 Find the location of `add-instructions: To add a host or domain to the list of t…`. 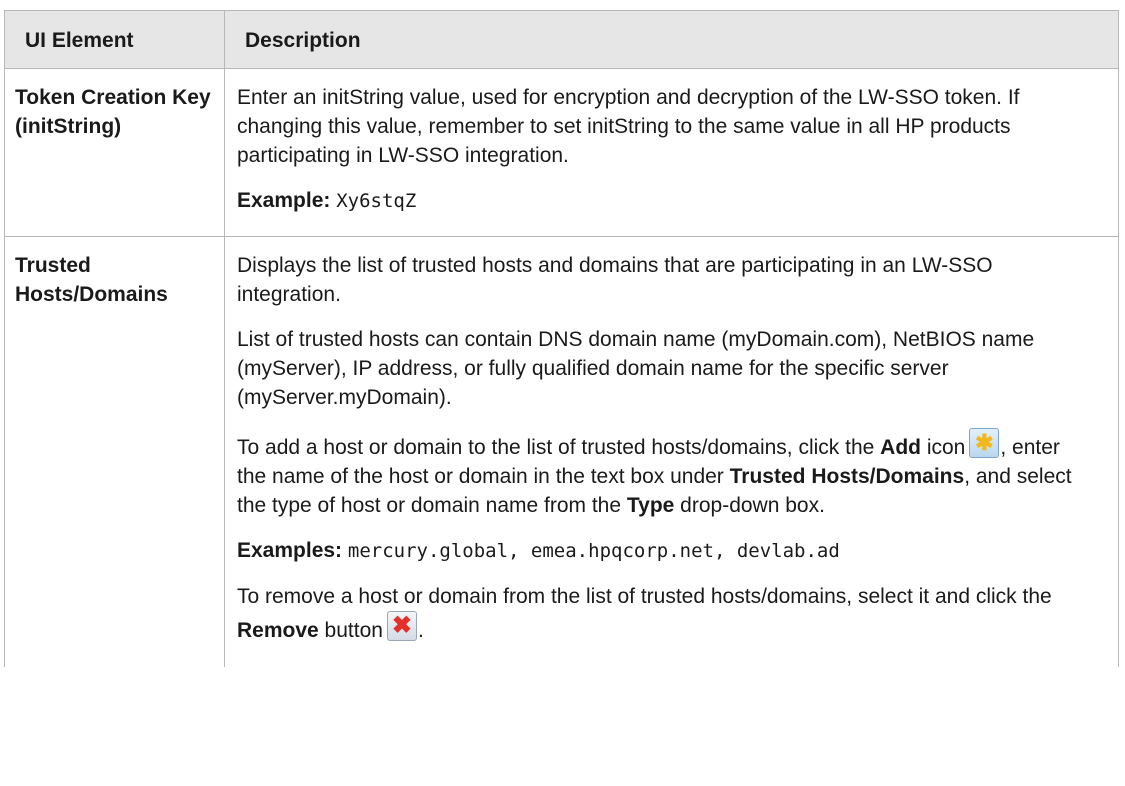

add-instructions: To add a host or domain to the list of t… is located at coordinates (664, 474).